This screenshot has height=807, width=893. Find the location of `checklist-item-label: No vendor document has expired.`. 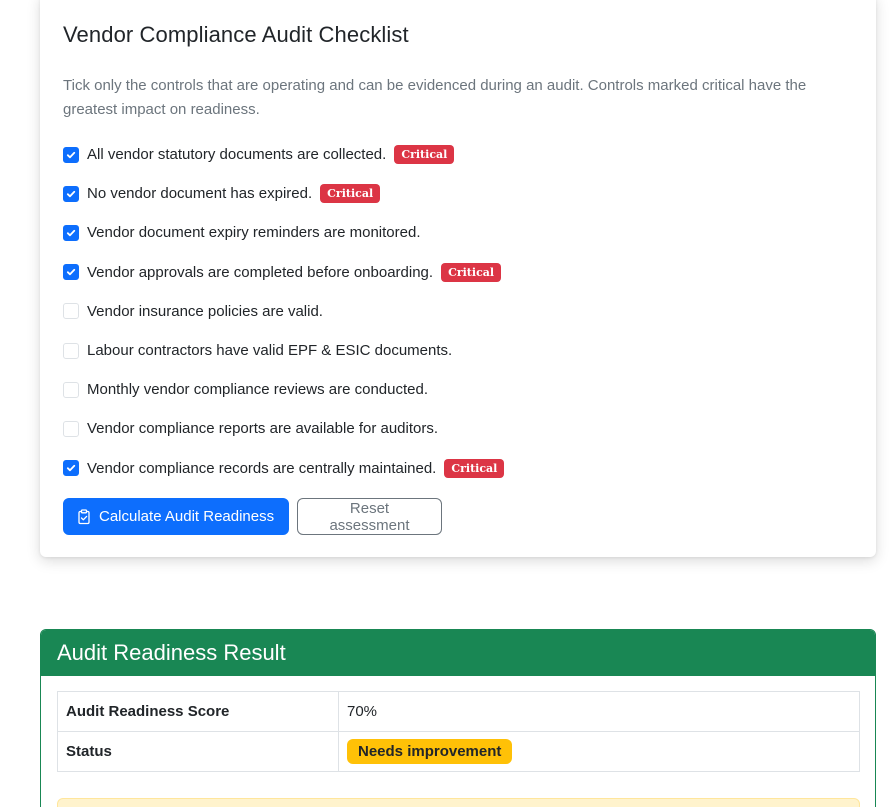

checklist-item-label: No vendor document has expired. is located at coordinates (200, 194).